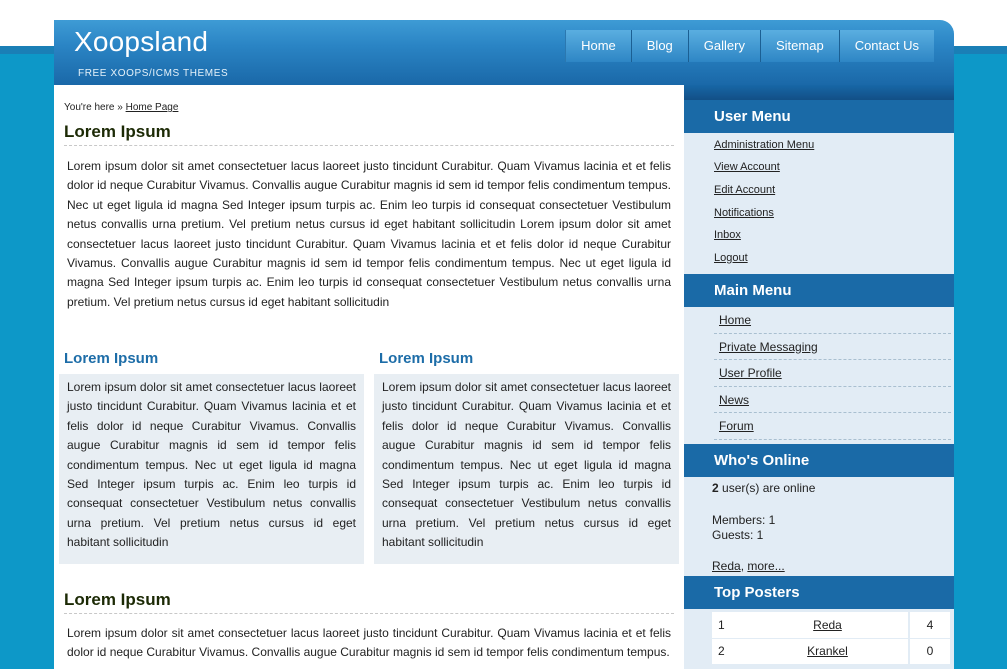 This screenshot has height=669, width=1007. Describe the element at coordinates (727, 235) in the screenshot. I see `user-menu-item-inbox: Inbox` at that location.